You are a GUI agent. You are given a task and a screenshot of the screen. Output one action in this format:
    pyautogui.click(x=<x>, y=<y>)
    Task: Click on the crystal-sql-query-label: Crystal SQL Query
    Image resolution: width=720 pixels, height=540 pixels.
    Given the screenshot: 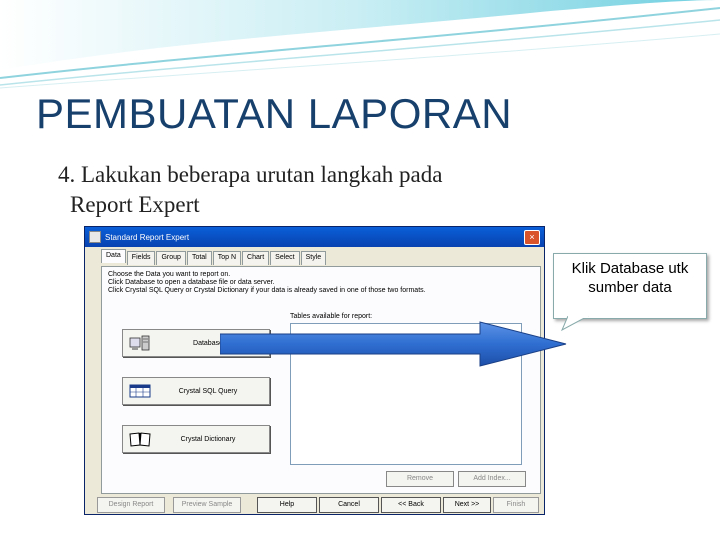 What is the action you would take?
    pyautogui.click(x=208, y=391)
    